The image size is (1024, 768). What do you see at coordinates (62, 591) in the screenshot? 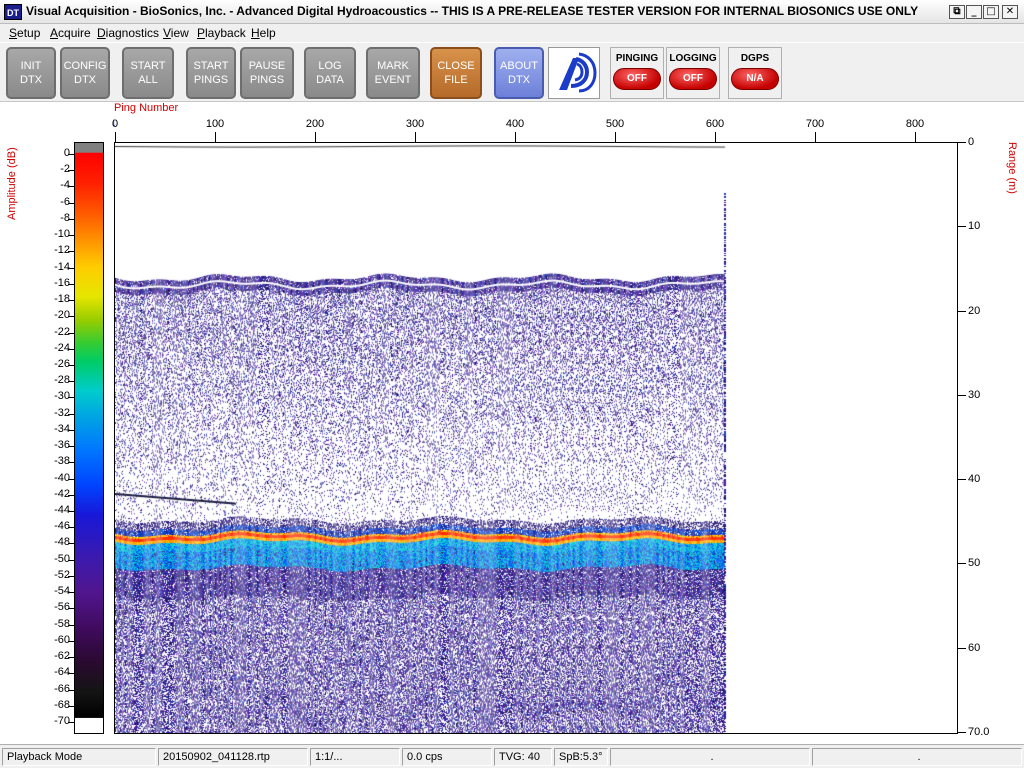
I see `colorbar-tick-label: -54` at bounding box center [62, 591].